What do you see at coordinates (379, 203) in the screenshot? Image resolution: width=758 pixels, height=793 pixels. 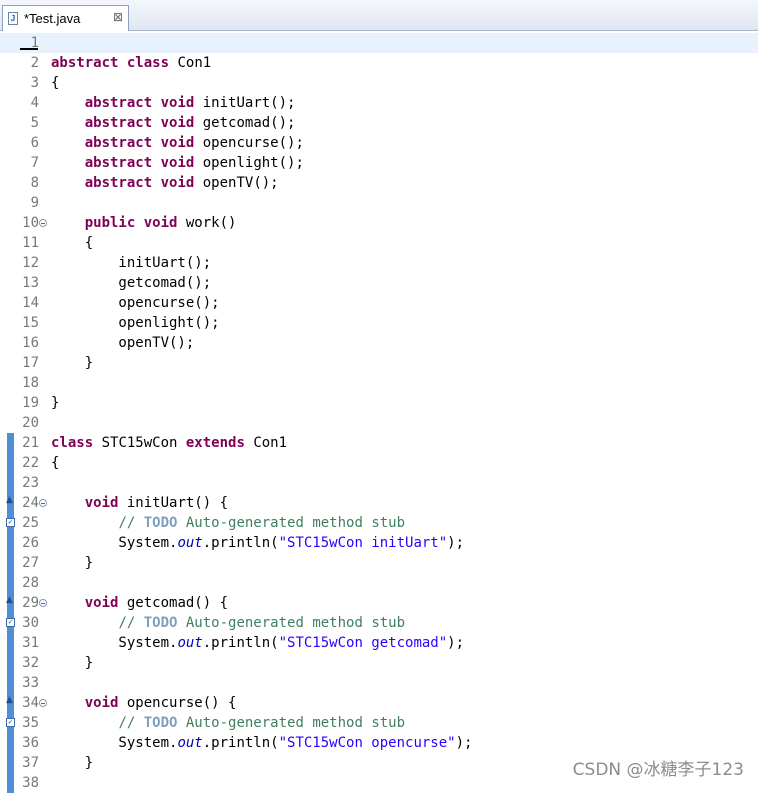 I see `code-line: 9` at bounding box center [379, 203].